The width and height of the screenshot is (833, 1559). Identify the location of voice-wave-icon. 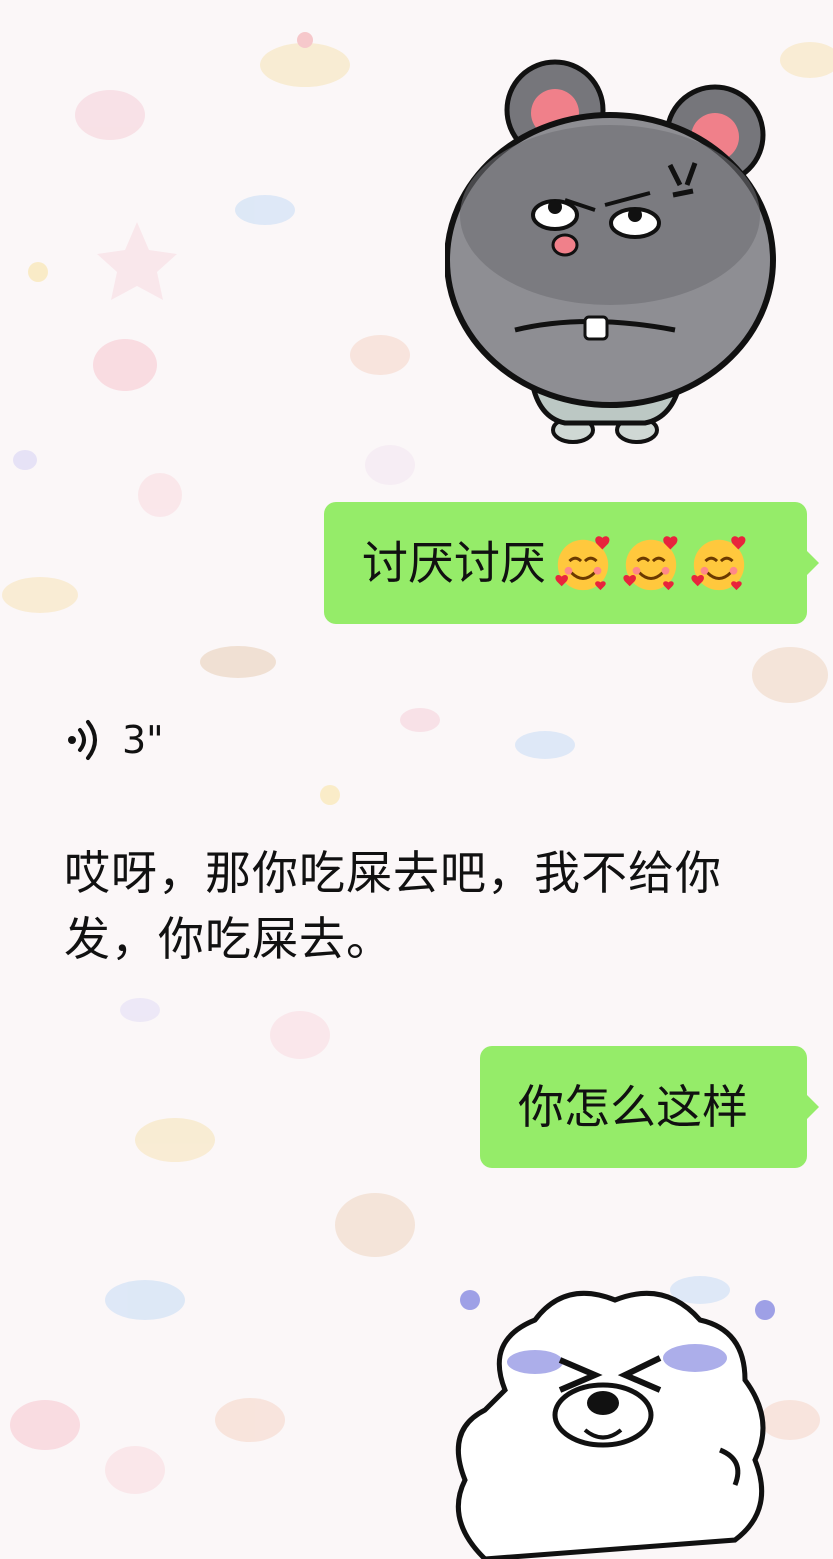
(82, 740).